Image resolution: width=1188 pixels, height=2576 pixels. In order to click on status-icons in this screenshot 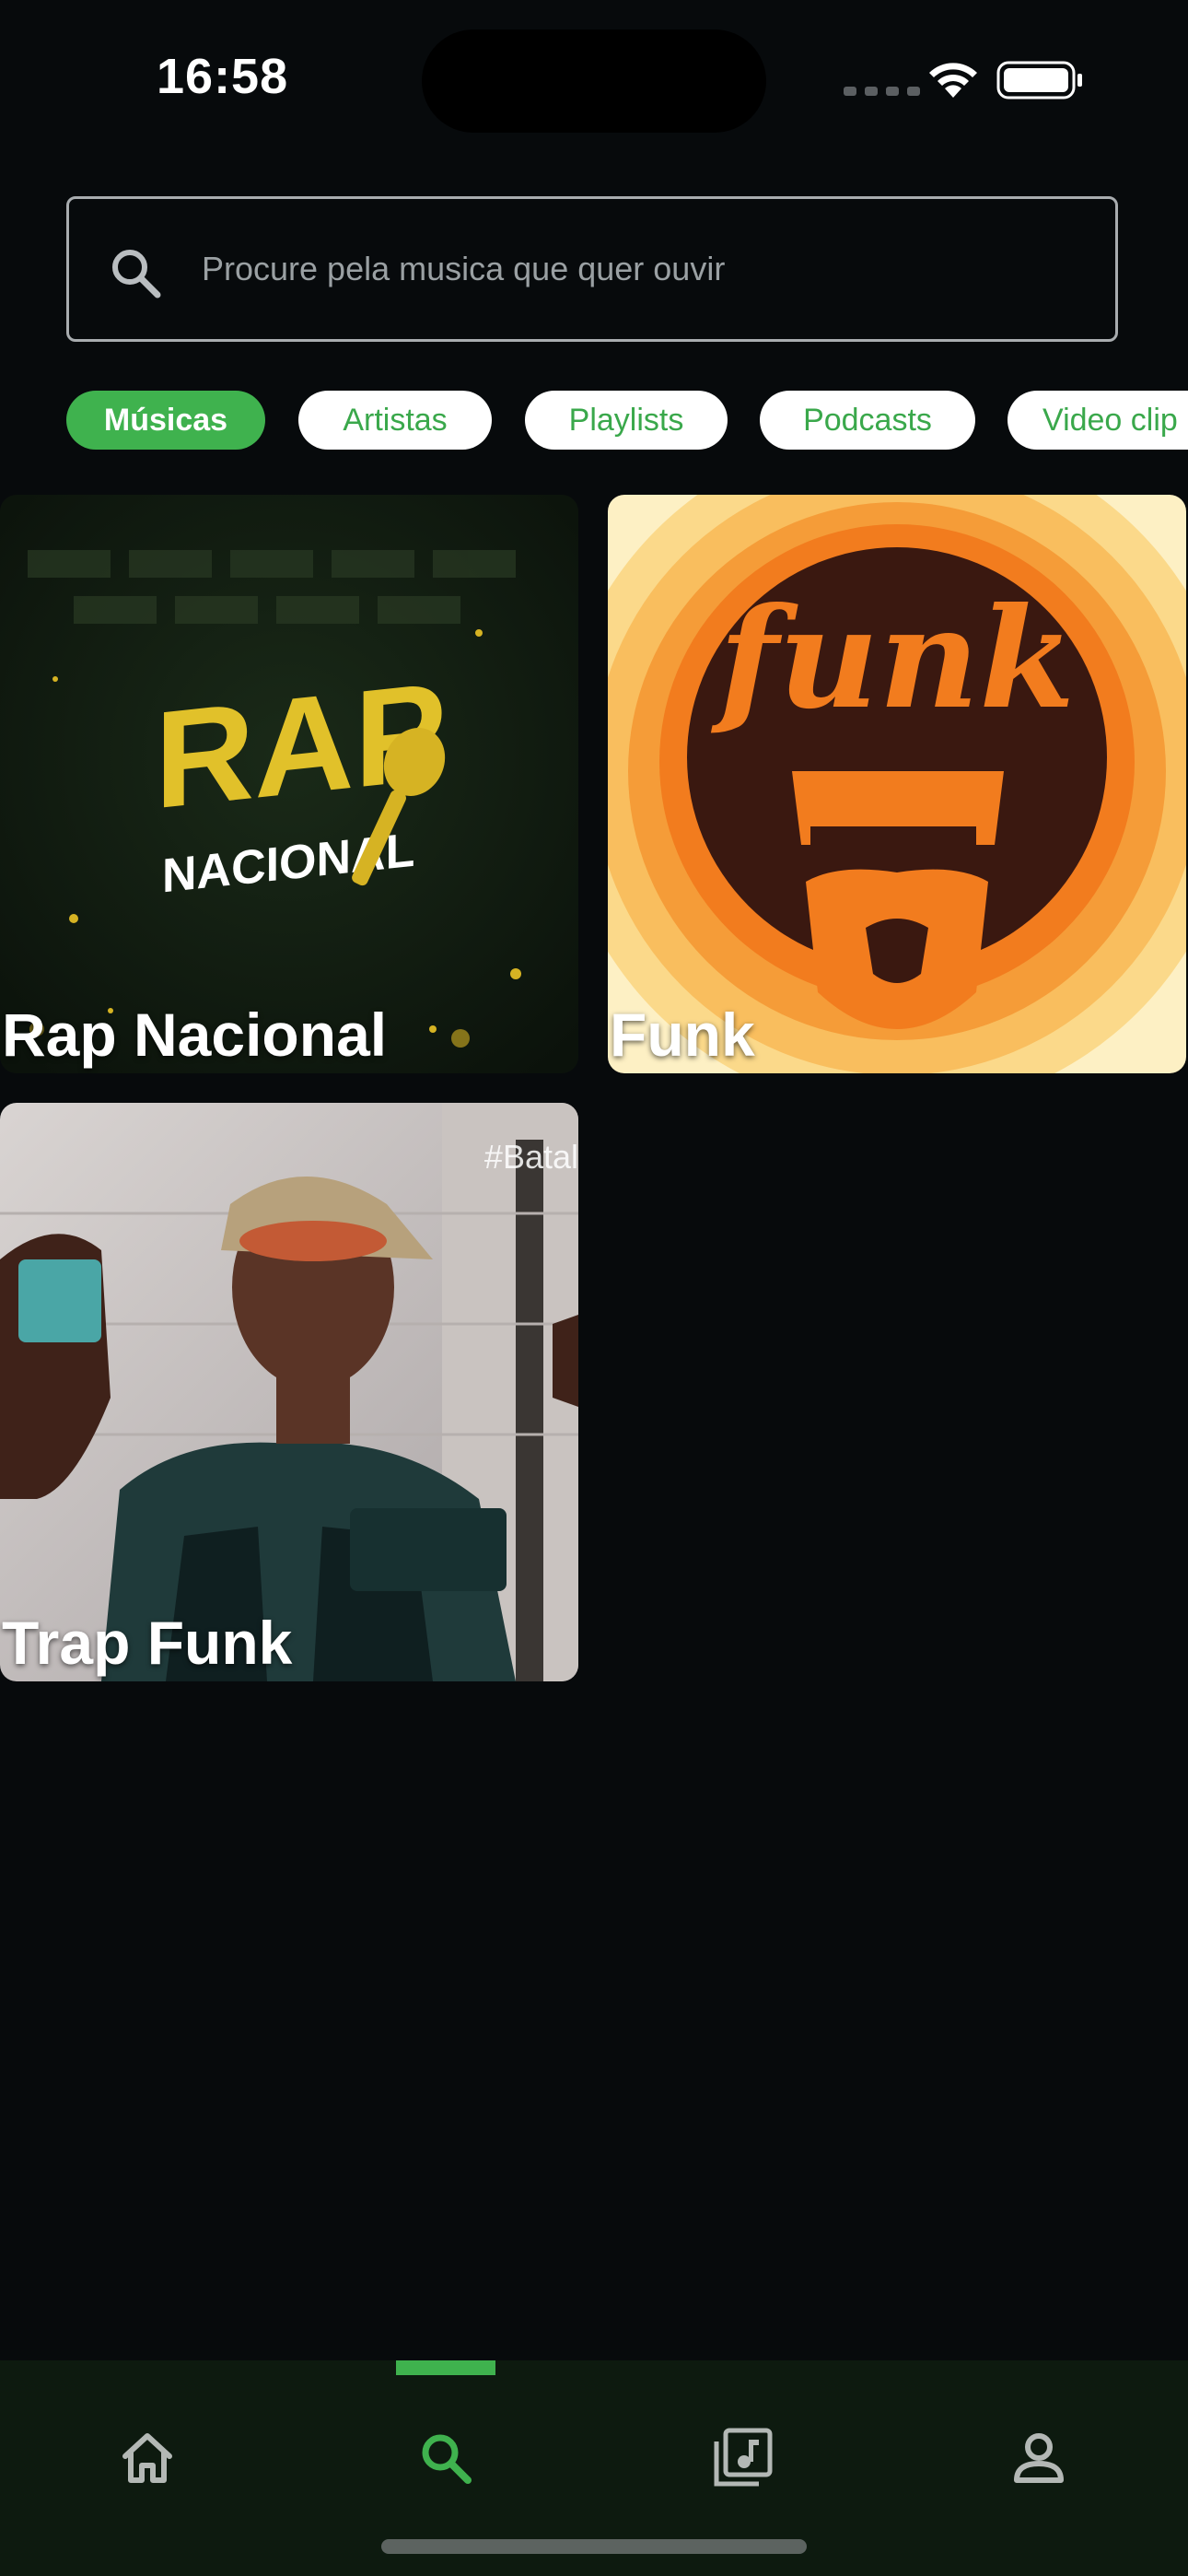, I will do `click(964, 80)`.